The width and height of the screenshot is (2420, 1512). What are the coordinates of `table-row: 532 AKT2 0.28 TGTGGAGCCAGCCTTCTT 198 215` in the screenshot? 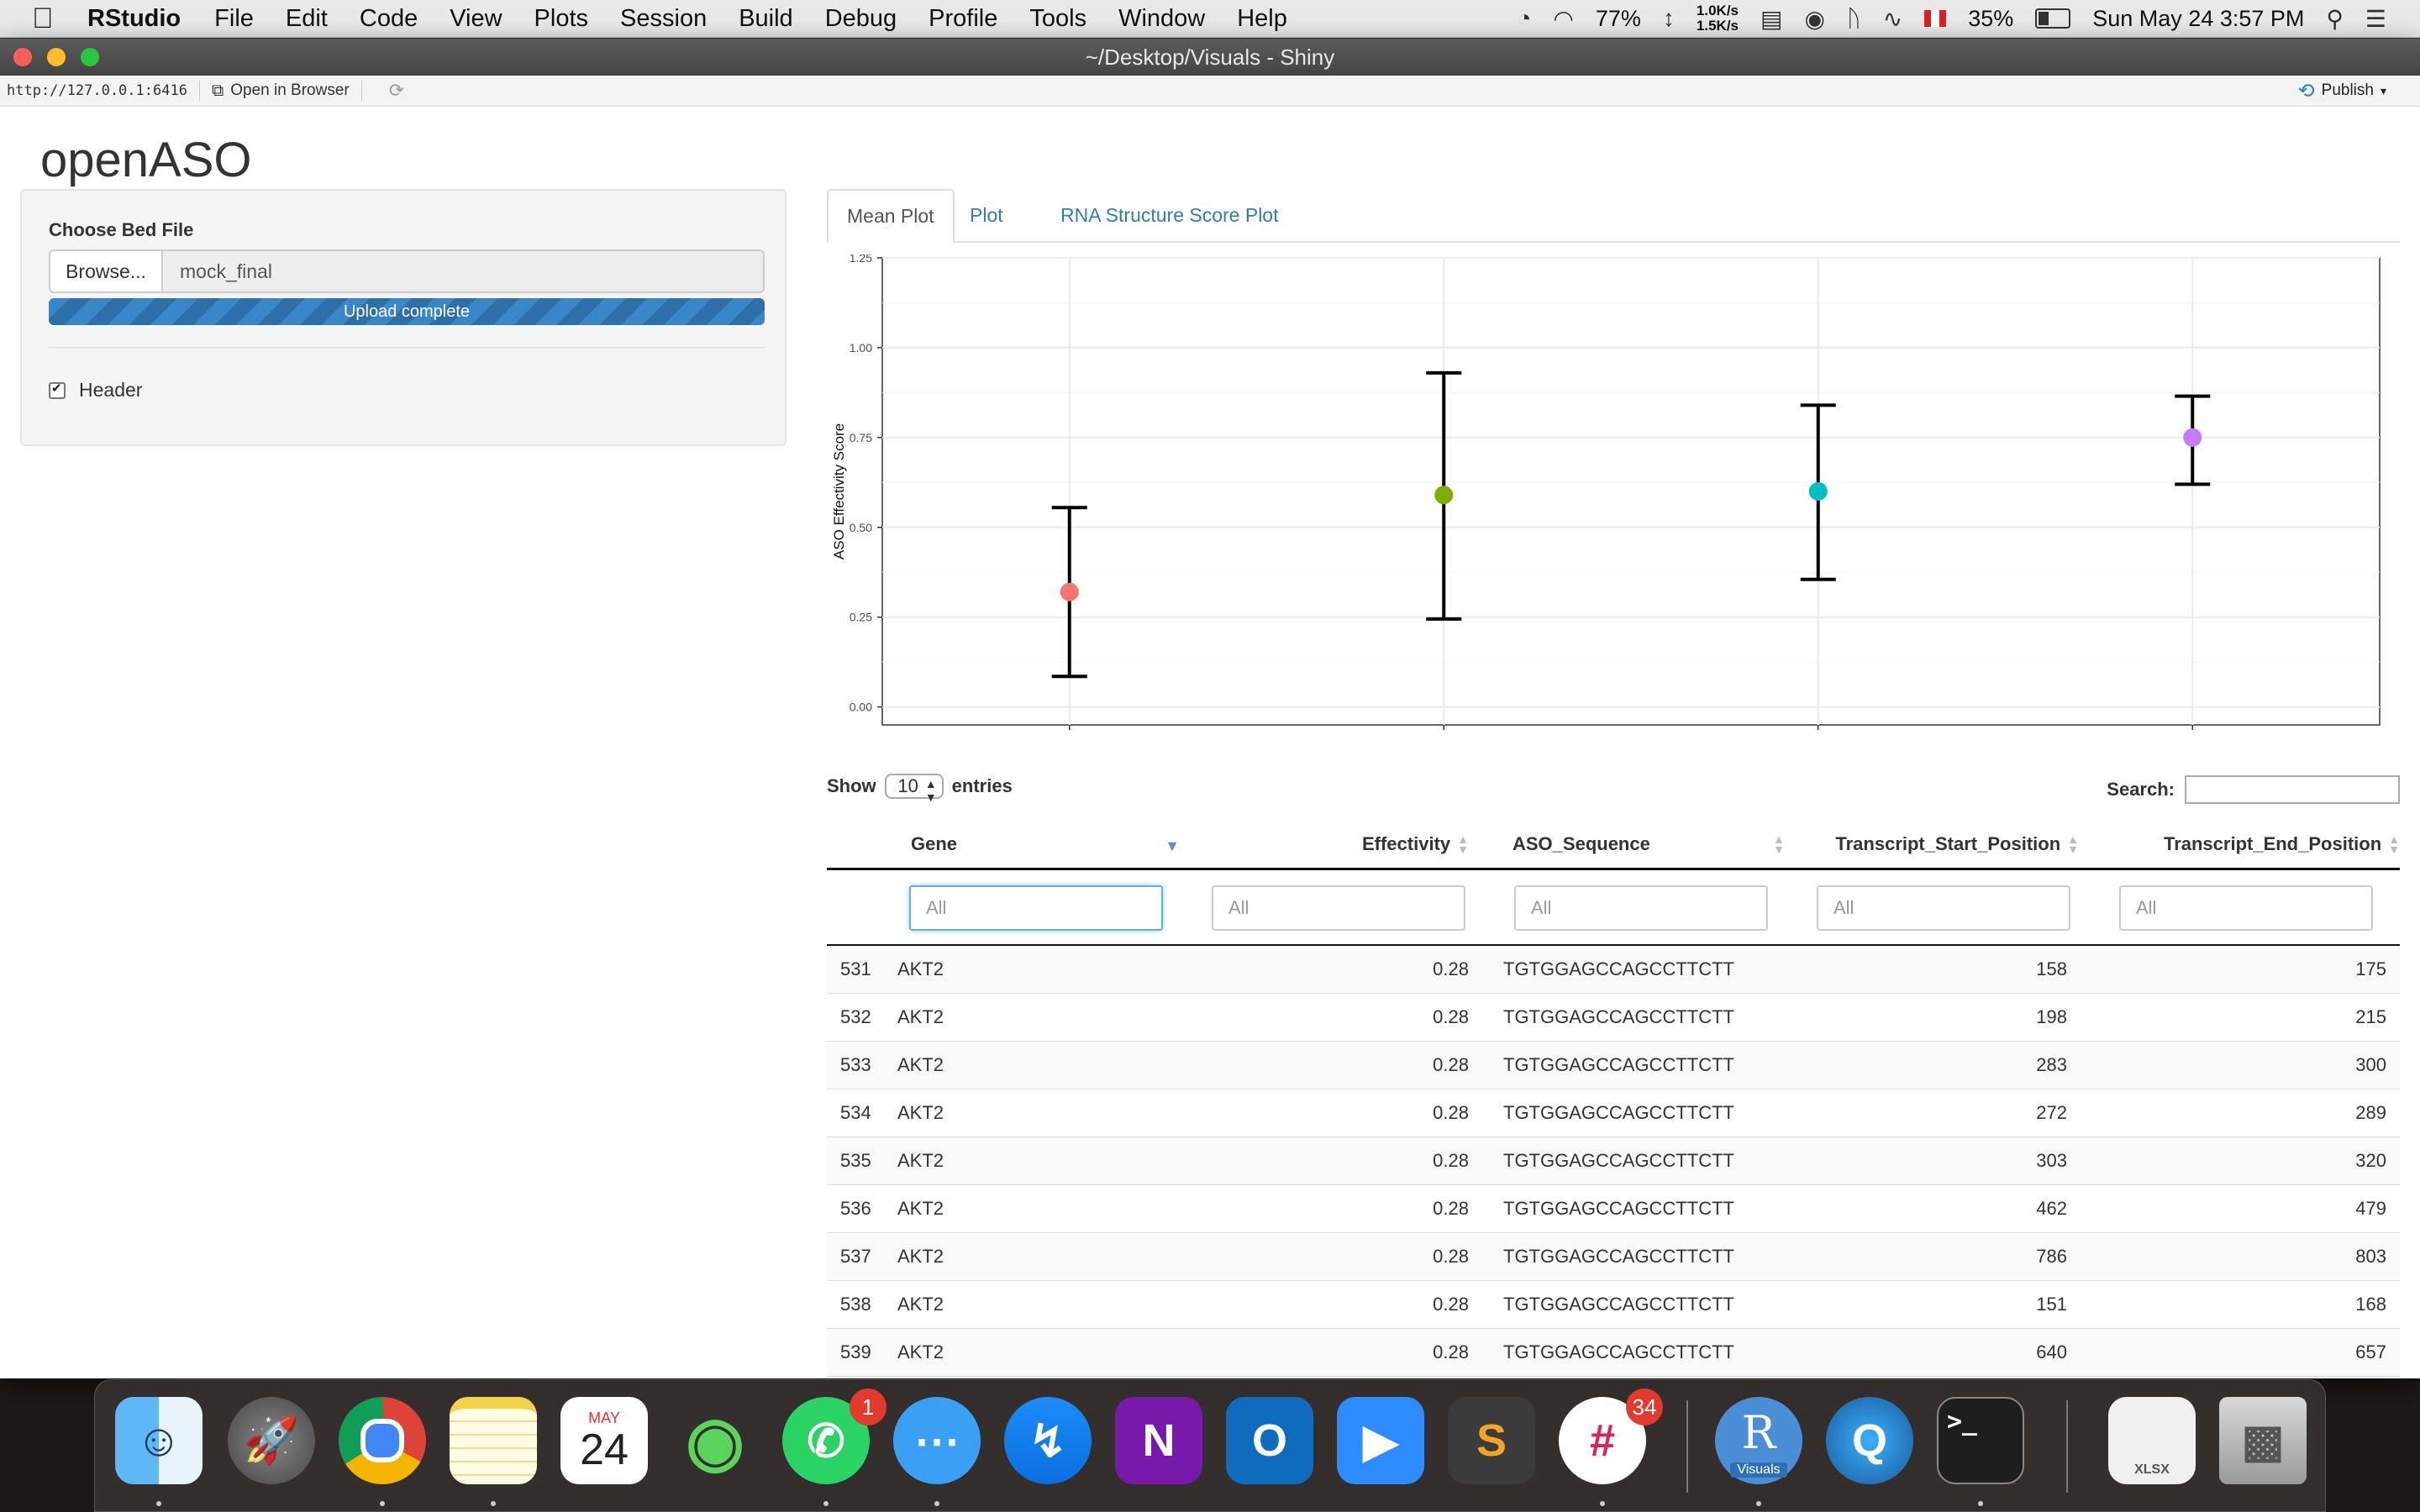 It's located at (1614, 1018).